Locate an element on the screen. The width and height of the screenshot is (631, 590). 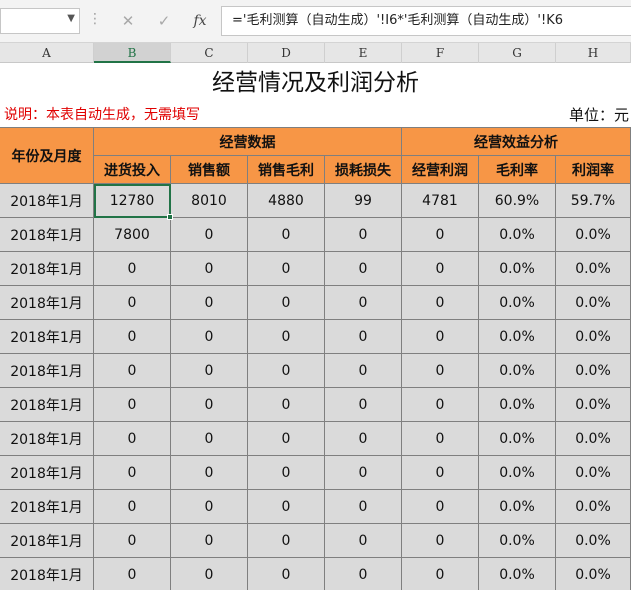
enter-icon: ✓ is located at coordinates (164, 21).